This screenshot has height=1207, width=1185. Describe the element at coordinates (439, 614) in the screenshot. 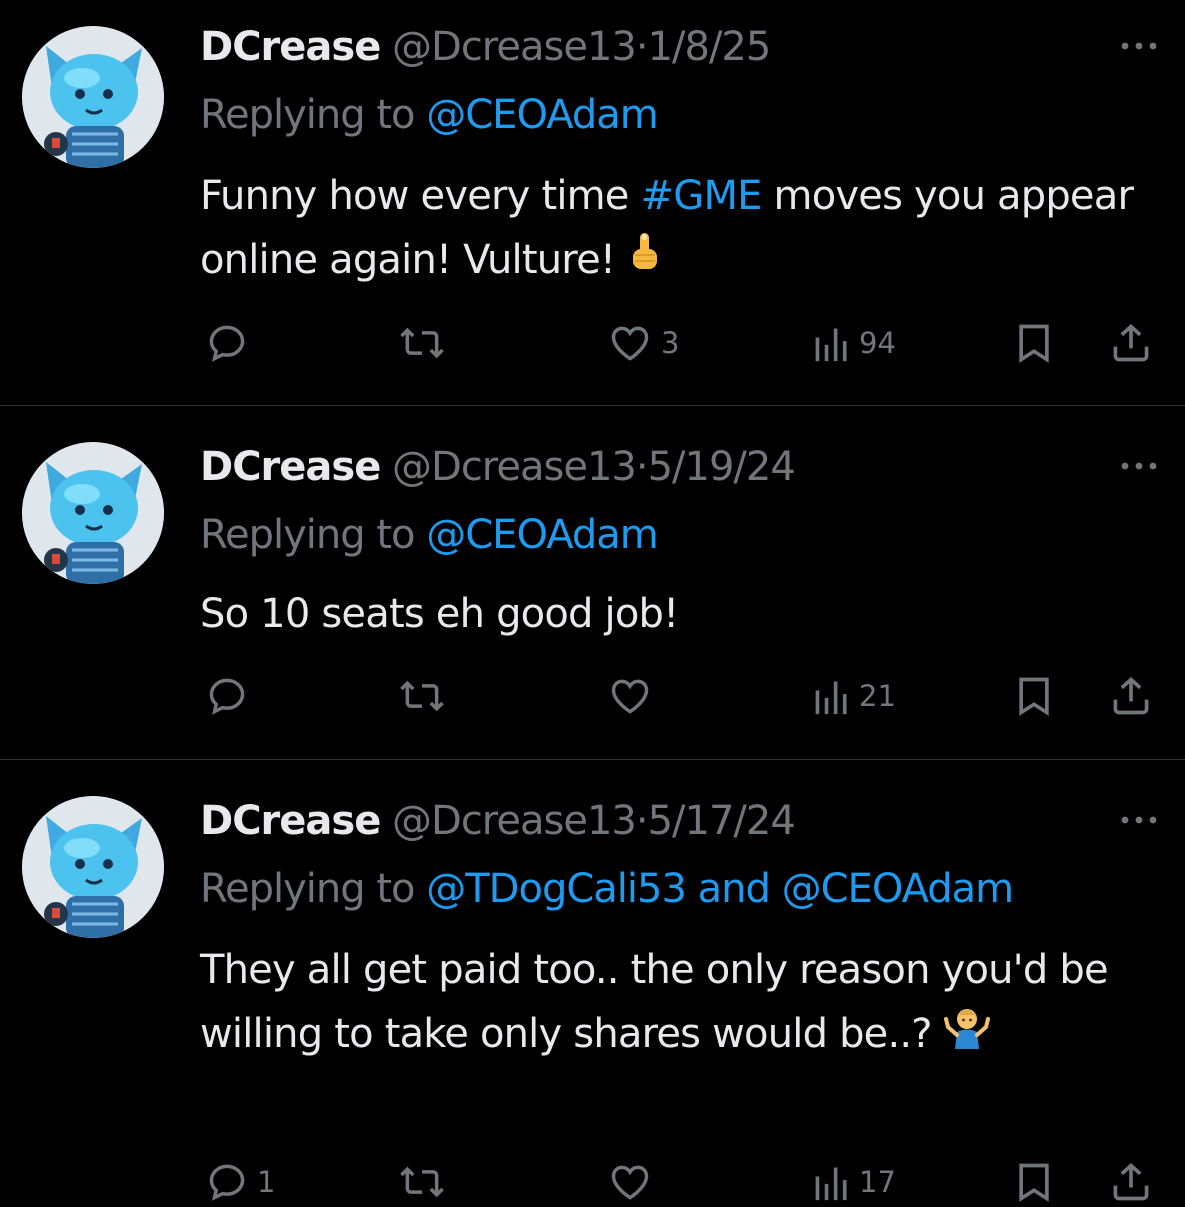

I see `tweet-text: So 10 seats eh good job!` at that location.